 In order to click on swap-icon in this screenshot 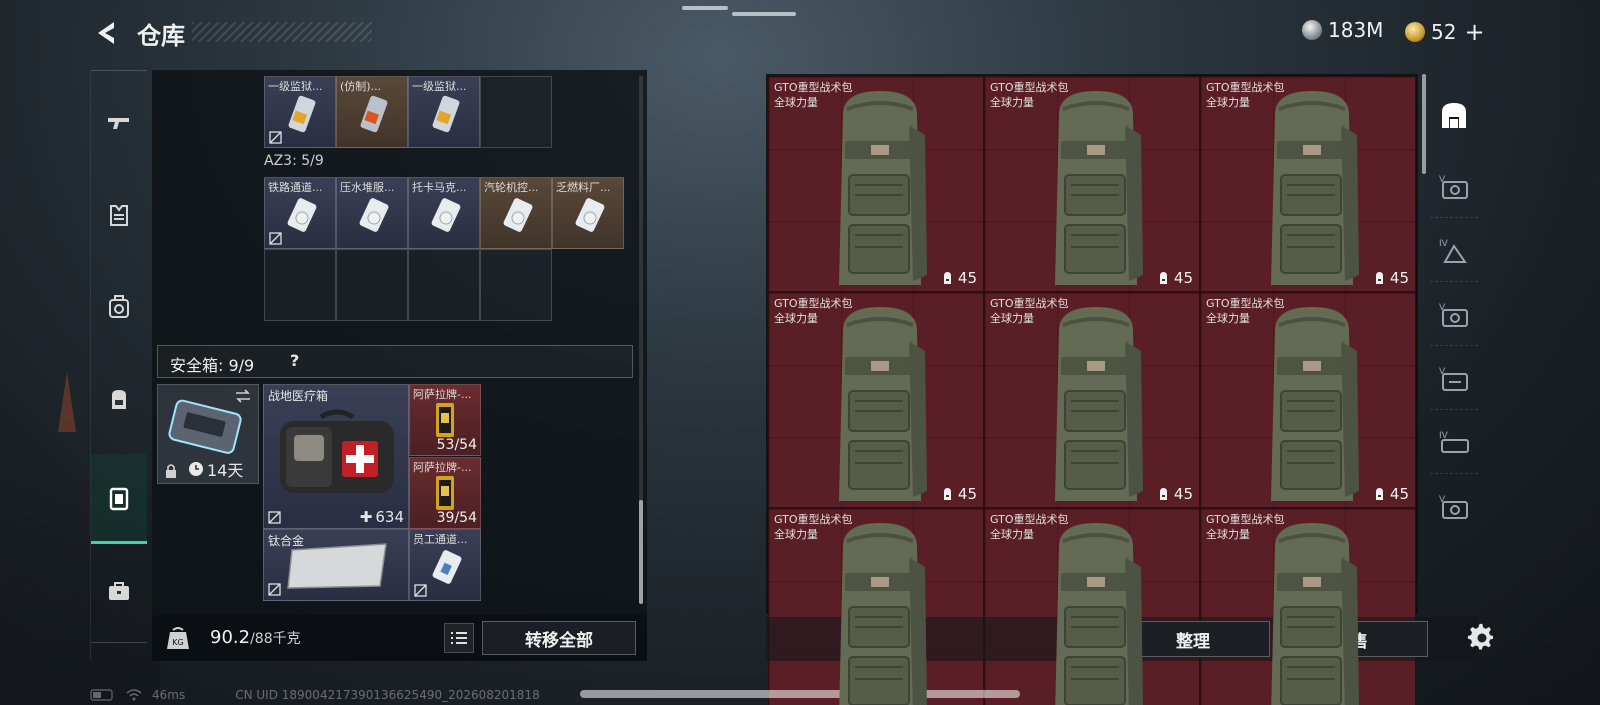, I will do `click(243, 396)`.